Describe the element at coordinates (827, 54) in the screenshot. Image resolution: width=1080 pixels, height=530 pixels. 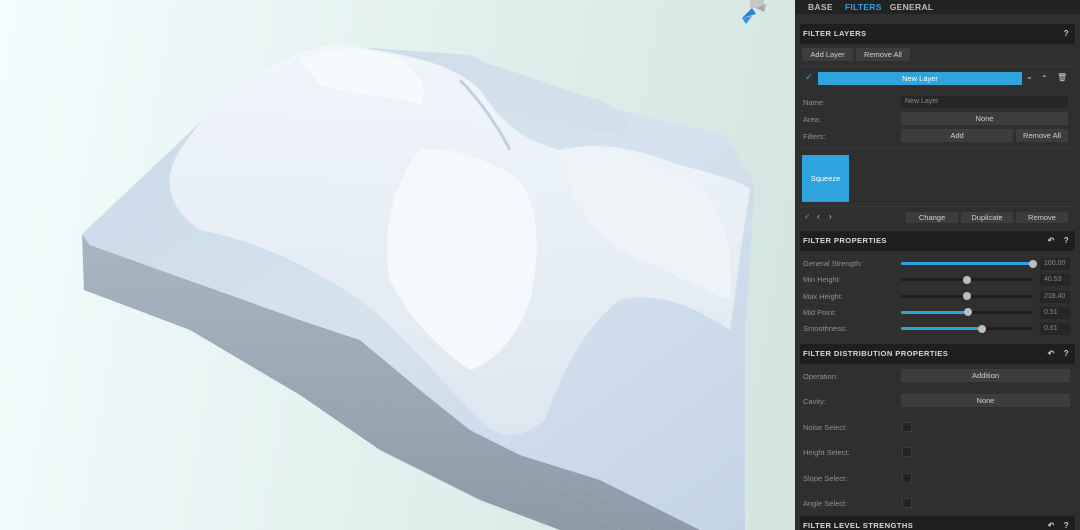
I see `add-layer-button: Add Layer` at that location.